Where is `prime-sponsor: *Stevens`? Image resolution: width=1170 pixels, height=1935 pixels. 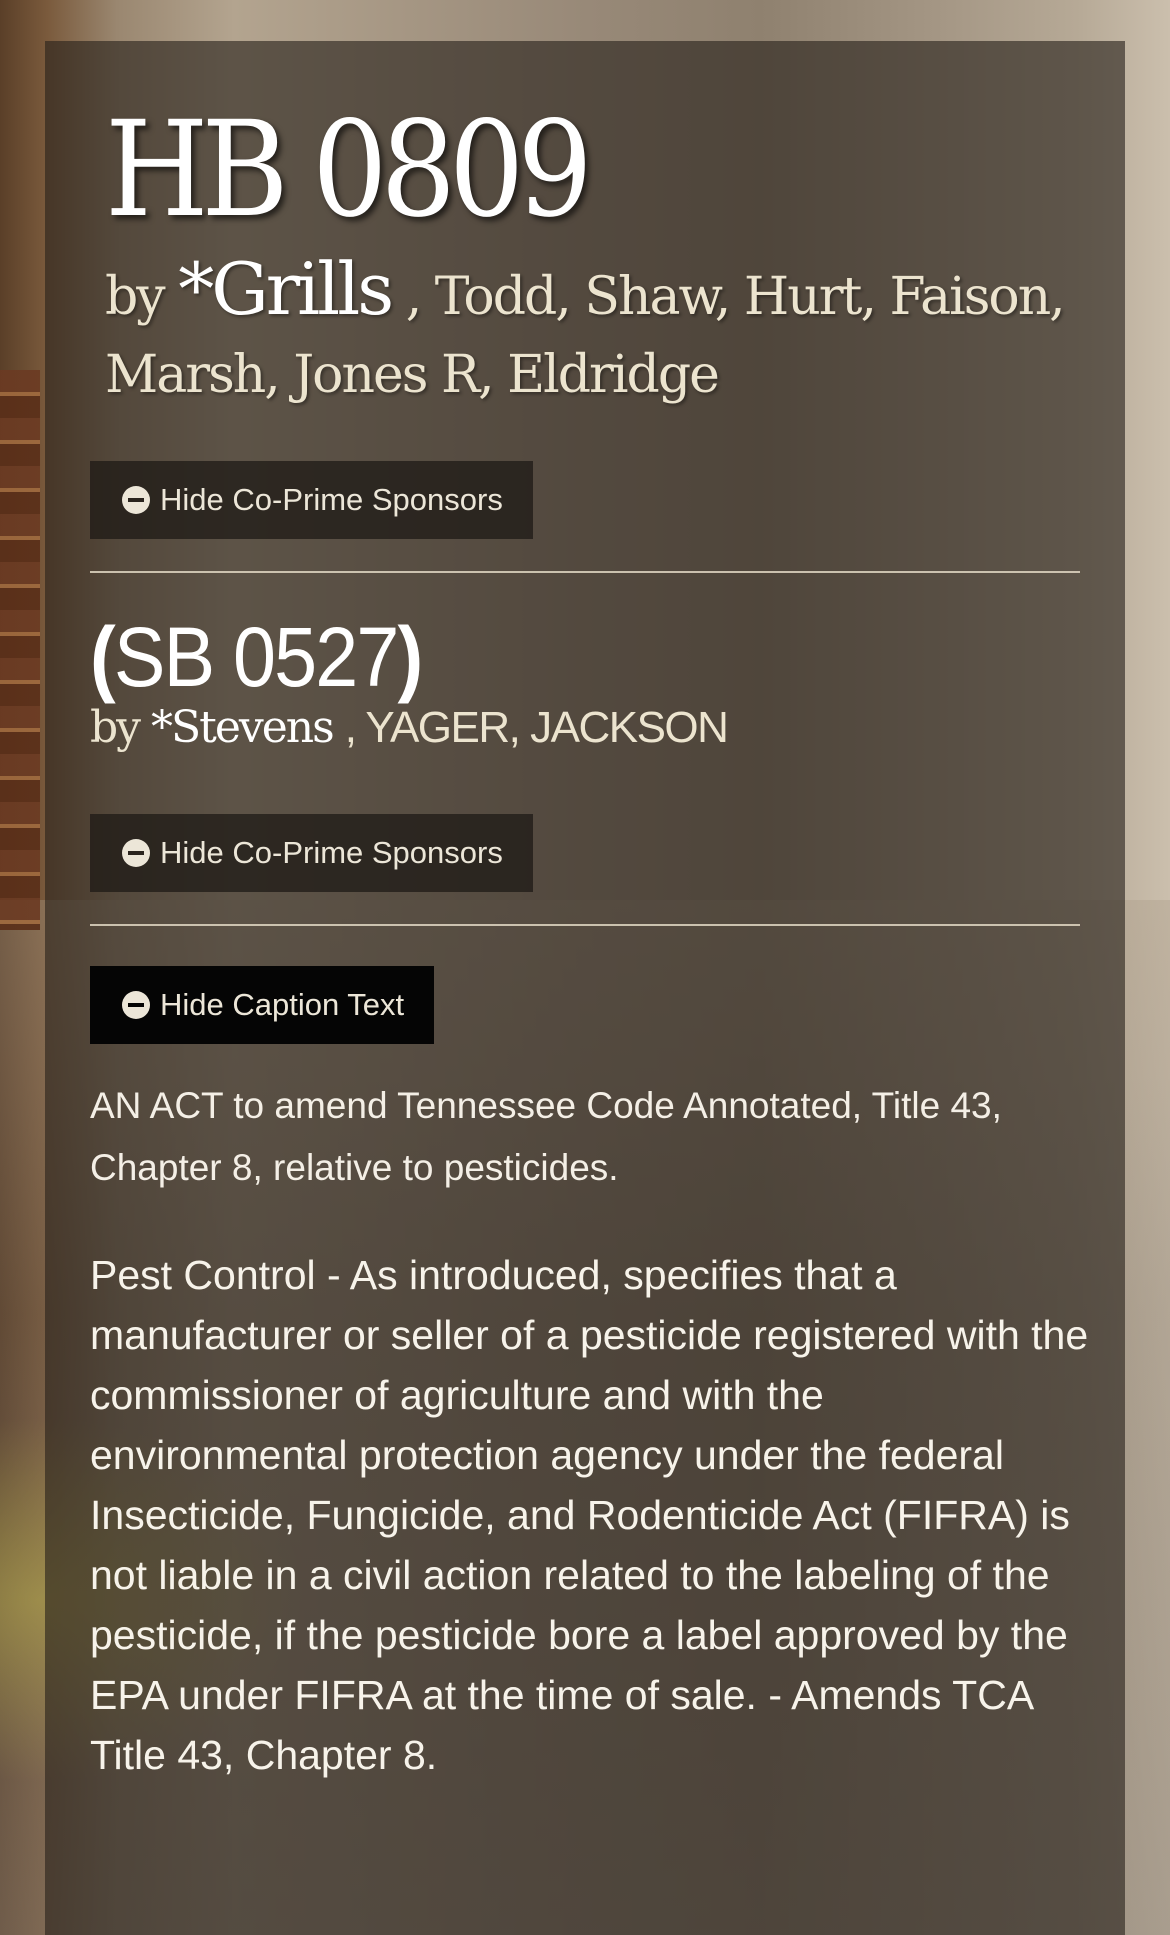
prime-sponsor: *Stevens is located at coordinates (243, 727).